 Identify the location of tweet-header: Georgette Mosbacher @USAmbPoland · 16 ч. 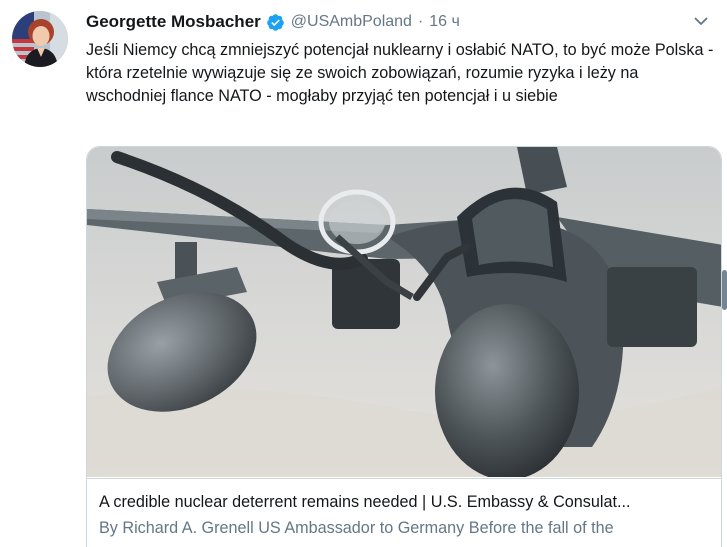
(273, 22).